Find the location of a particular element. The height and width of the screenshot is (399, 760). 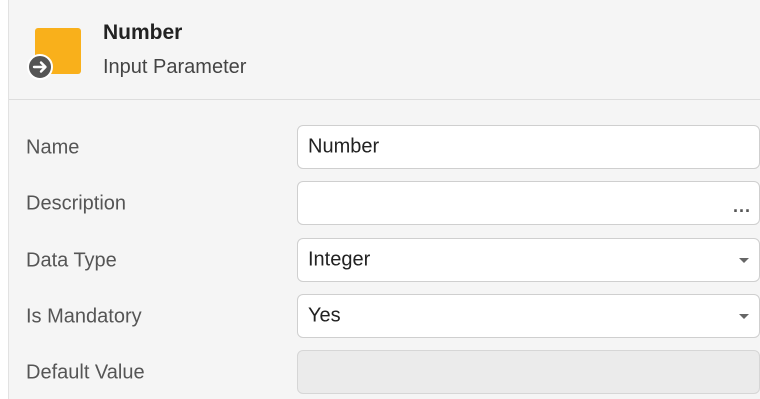

element-type: Input Parameter is located at coordinates (175, 67).